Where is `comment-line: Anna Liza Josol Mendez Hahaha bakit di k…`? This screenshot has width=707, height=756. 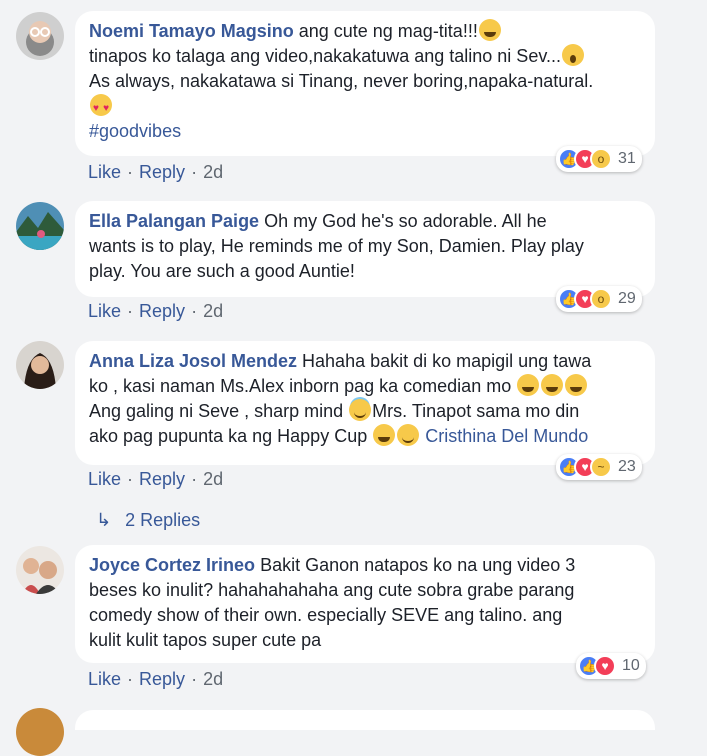
comment-line: Anna Liza Josol Mendez Hahaha bakit di k… is located at coordinates (365, 361).